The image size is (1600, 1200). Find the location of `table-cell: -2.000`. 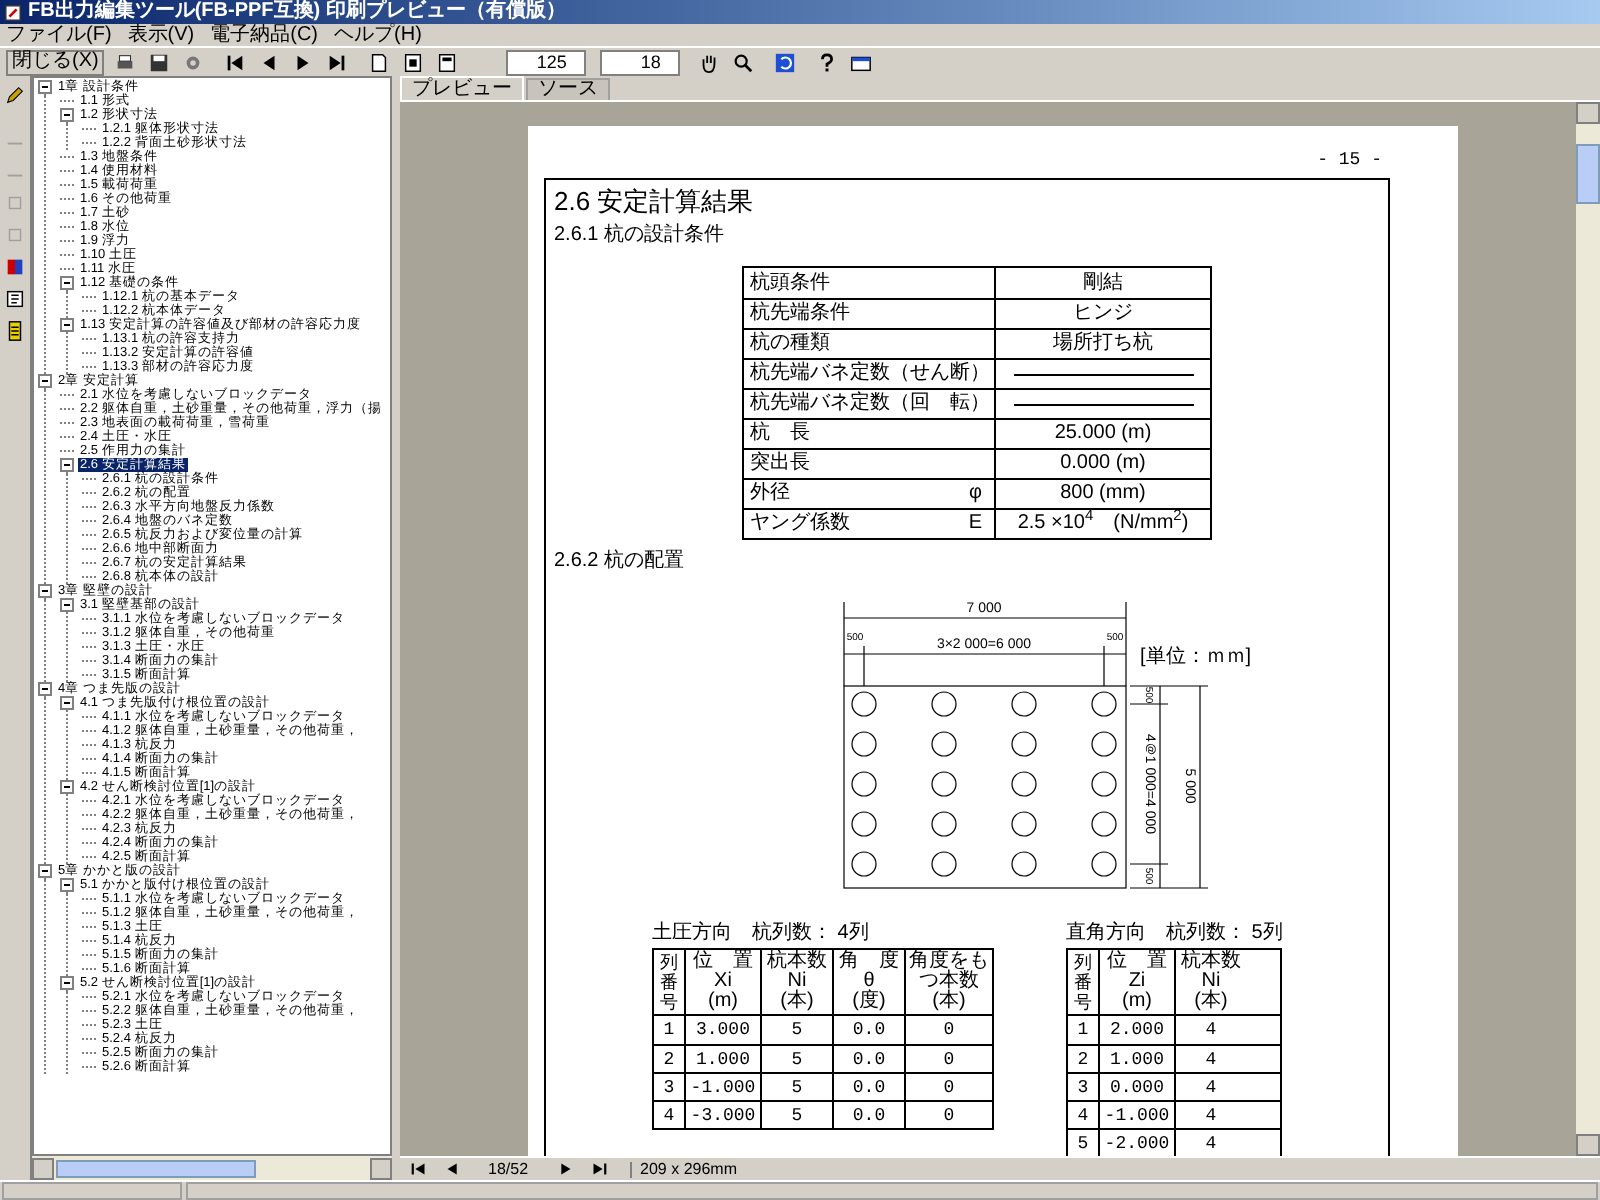

table-cell: -2.000 is located at coordinates (1136, 1143).